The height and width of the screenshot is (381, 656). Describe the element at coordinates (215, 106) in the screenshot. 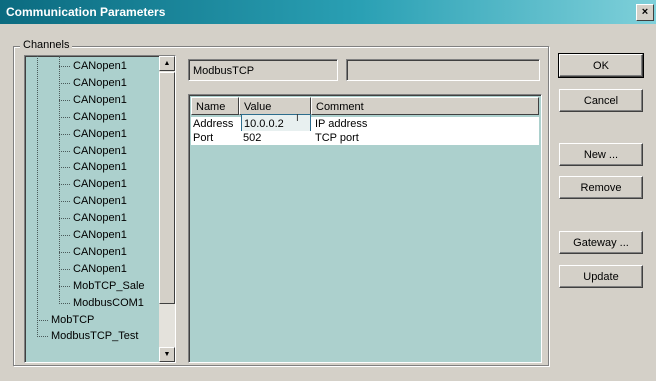

I see `column-header-name: Name` at that location.